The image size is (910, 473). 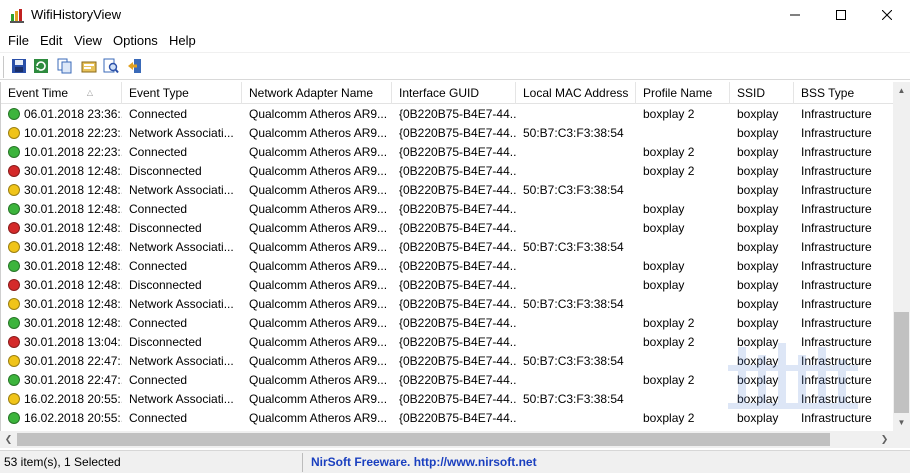 I want to click on horizontal-scrollbar: ❮ ❯, so click(x=446, y=439).